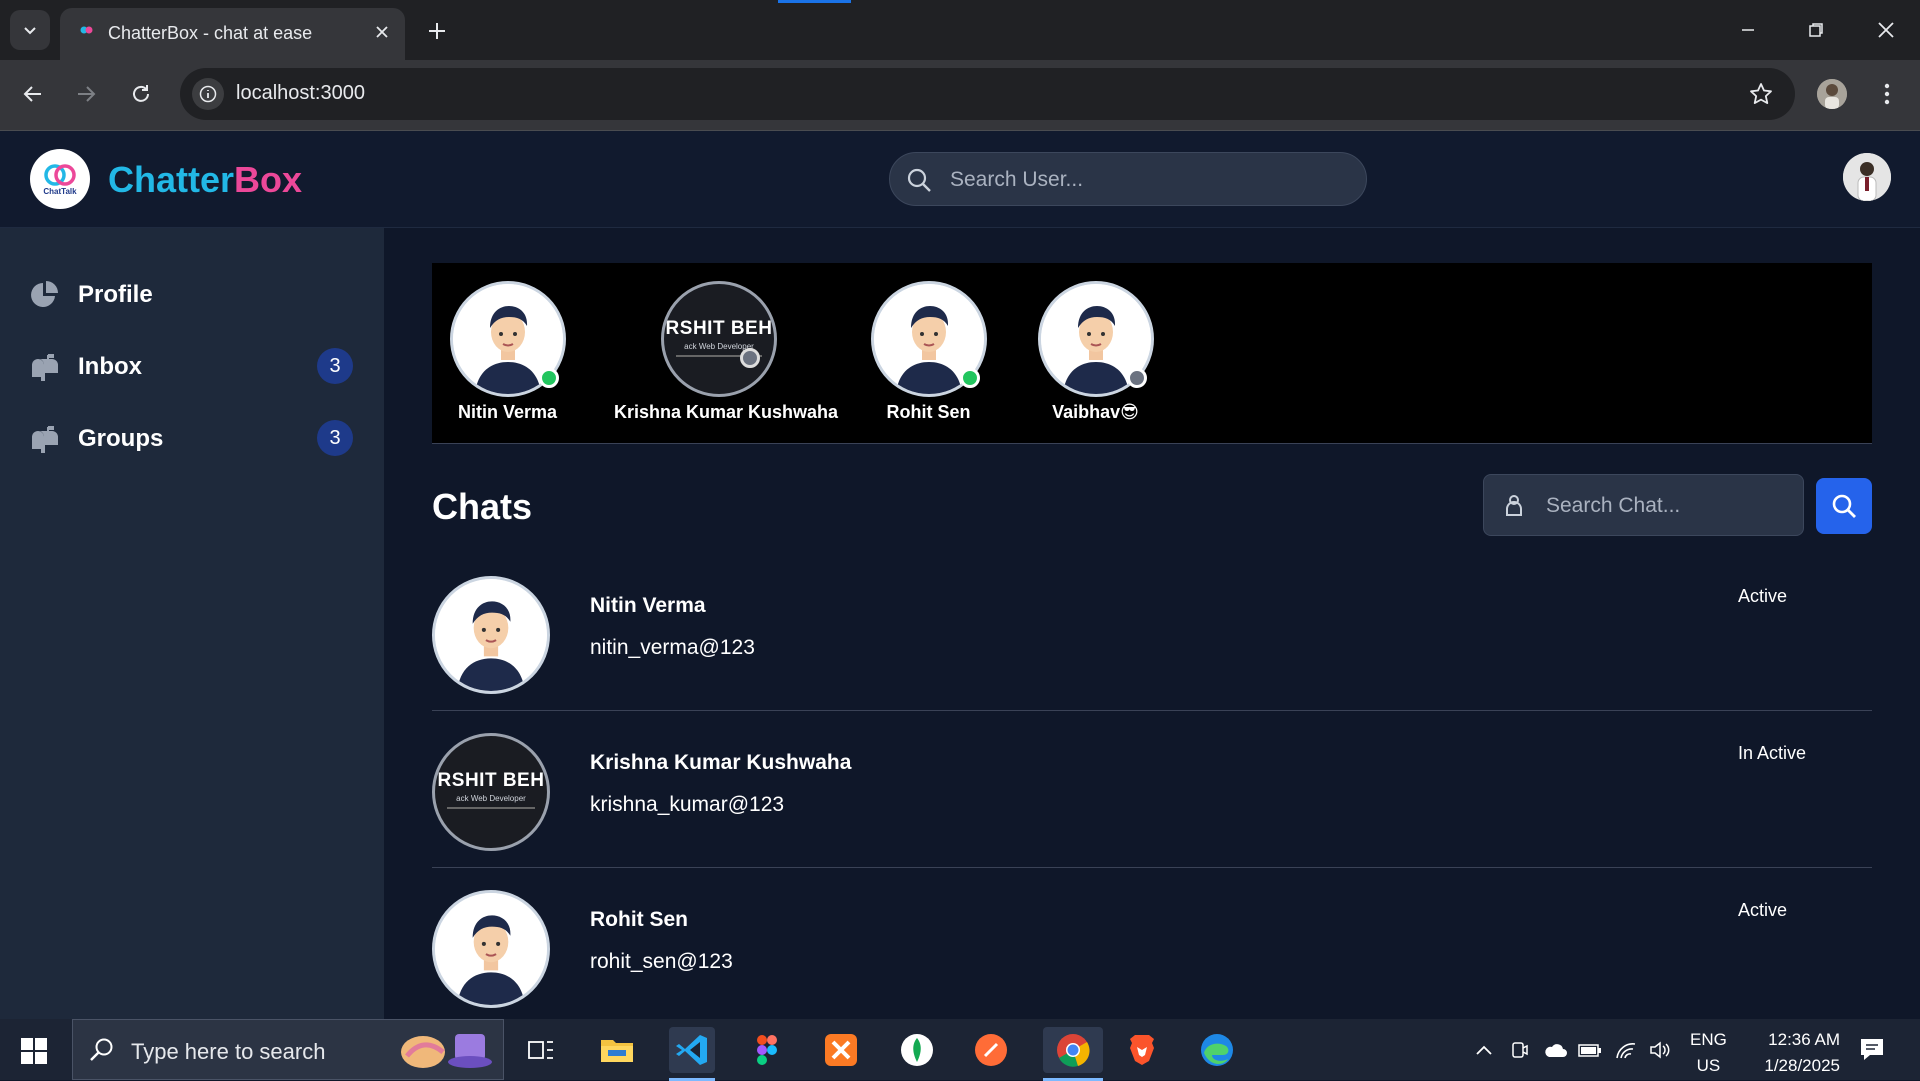 The height and width of the screenshot is (1081, 1920). I want to click on app-logo: ChatTalk, so click(60, 179).